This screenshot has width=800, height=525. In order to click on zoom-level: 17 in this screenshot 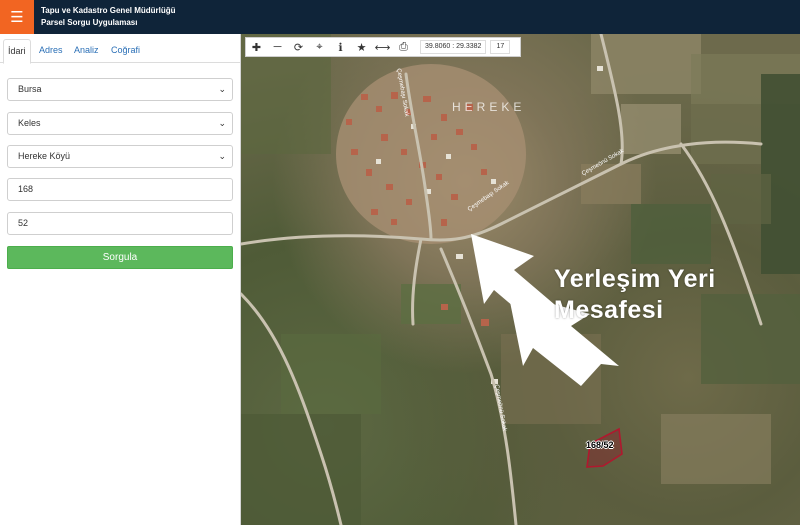, I will do `click(500, 47)`.